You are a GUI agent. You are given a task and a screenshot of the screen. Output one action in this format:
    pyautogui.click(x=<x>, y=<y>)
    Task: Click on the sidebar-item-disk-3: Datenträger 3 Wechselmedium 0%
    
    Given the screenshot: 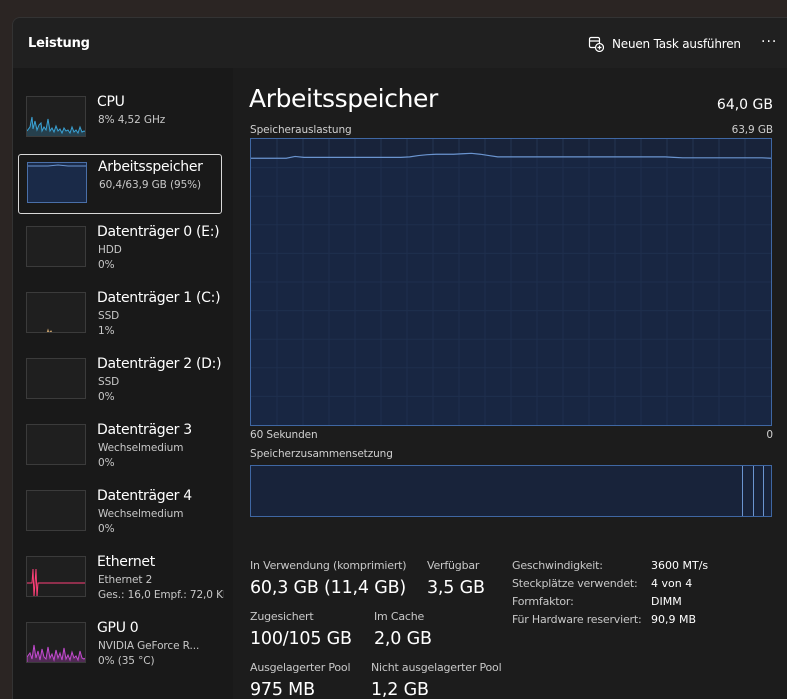 What is the action you would take?
    pyautogui.click(x=120, y=448)
    